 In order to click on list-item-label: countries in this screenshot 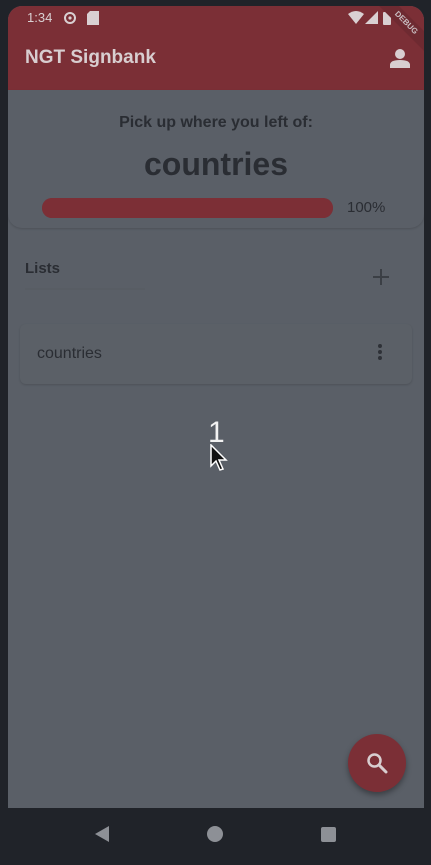, I will do `click(69, 353)`.